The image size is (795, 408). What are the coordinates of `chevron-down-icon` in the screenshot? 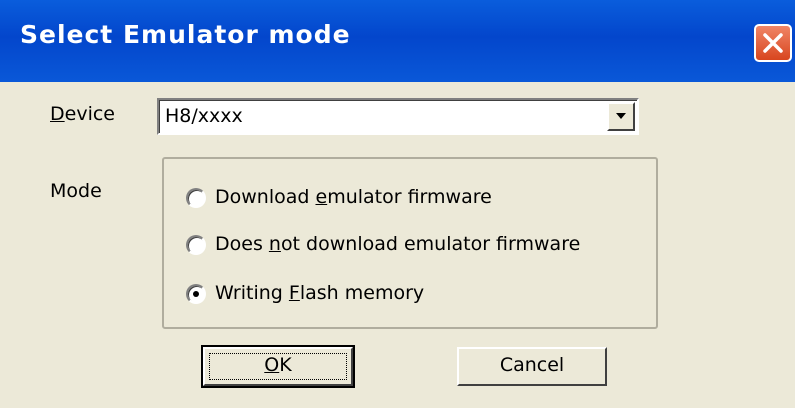 It's located at (621, 116).